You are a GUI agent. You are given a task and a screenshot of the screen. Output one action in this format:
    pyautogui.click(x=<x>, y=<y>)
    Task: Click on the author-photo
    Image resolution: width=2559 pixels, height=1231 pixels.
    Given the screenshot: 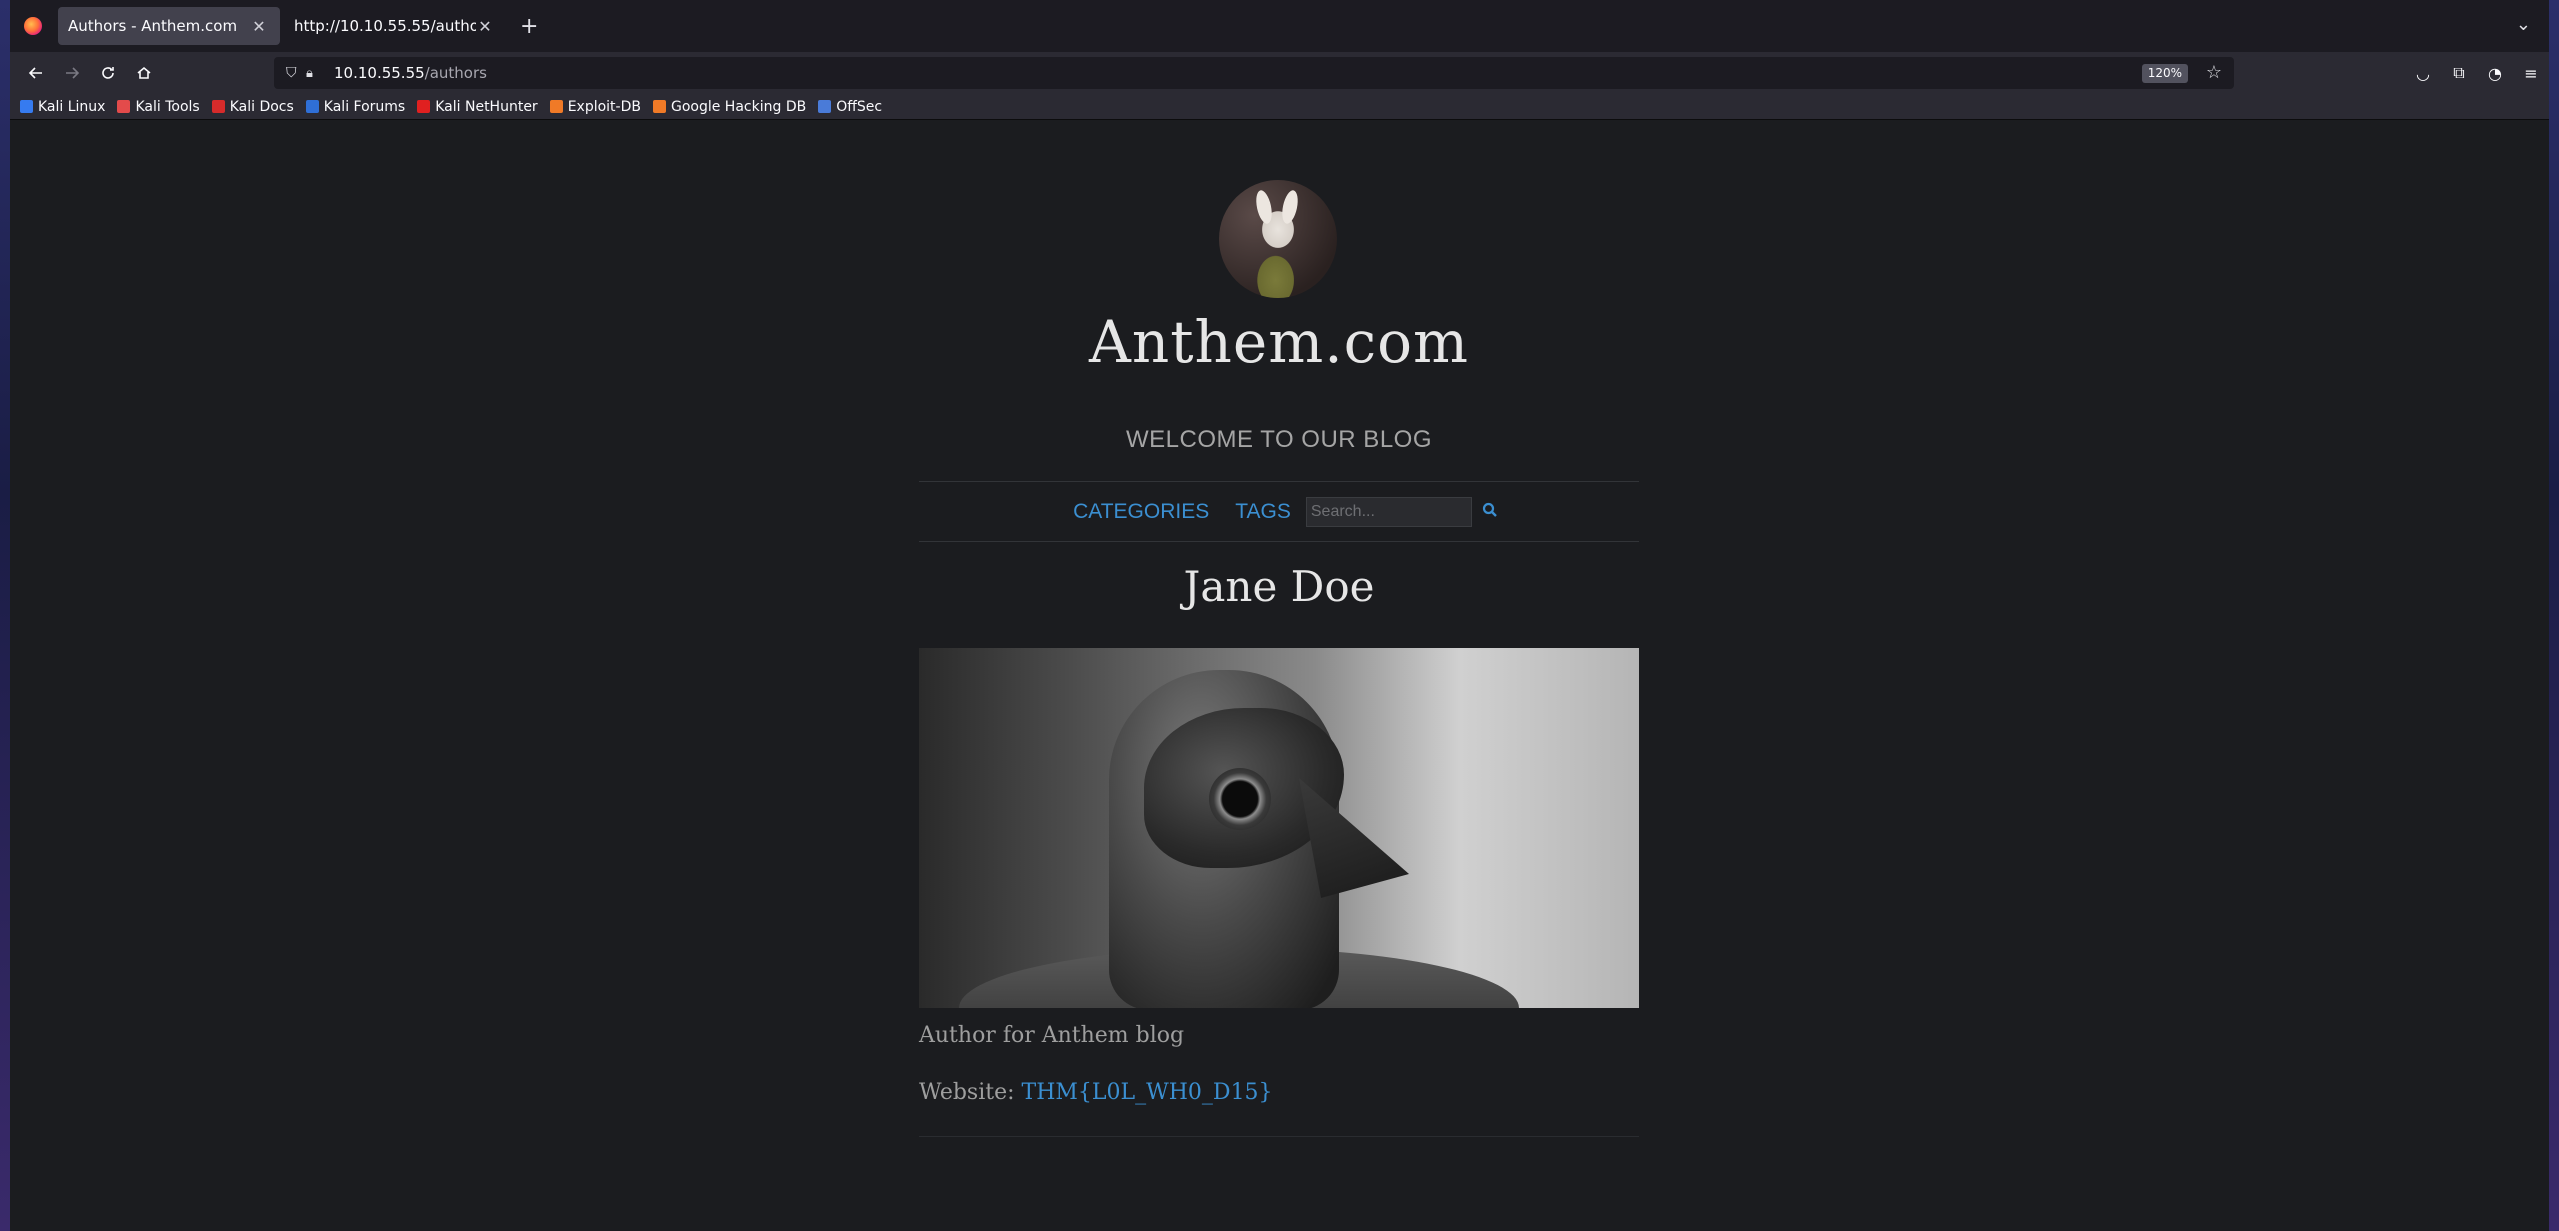 What is the action you would take?
    pyautogui.click(x=1279, y=828)
    